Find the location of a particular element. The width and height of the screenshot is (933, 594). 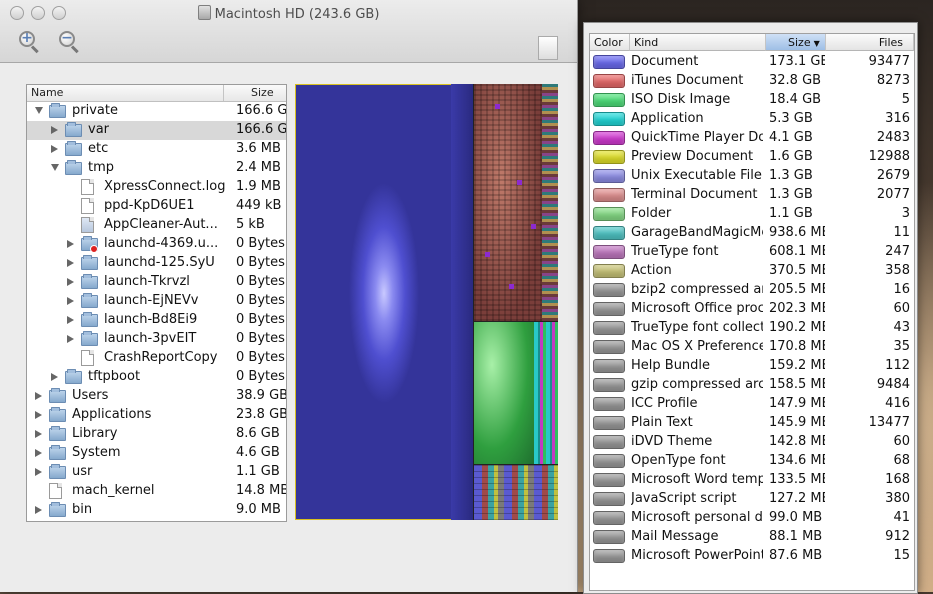

kind-row: Mail Message 88.1 MB 912 is located at coordinates (752, 537).